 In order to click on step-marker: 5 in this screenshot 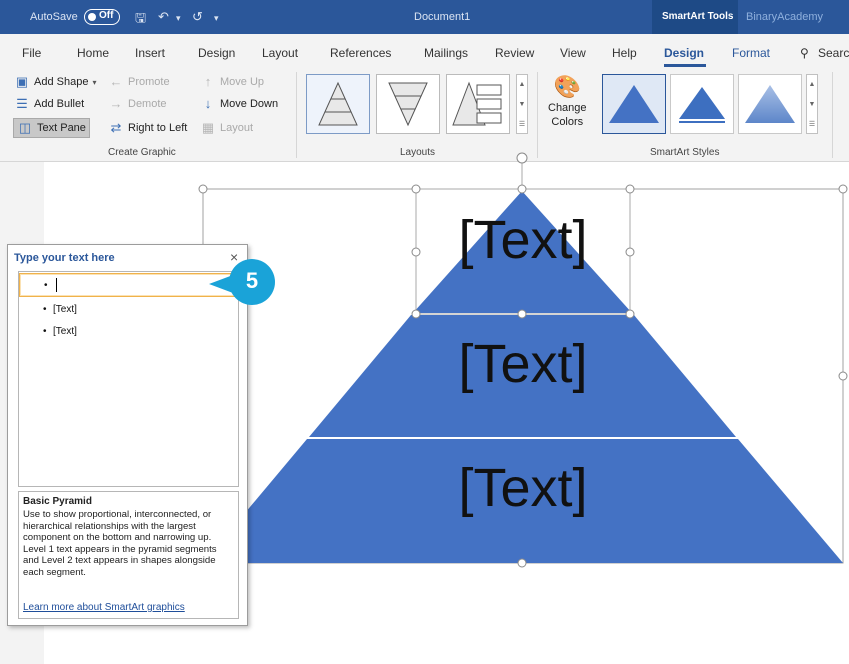, I will do `click(242, 283)`.